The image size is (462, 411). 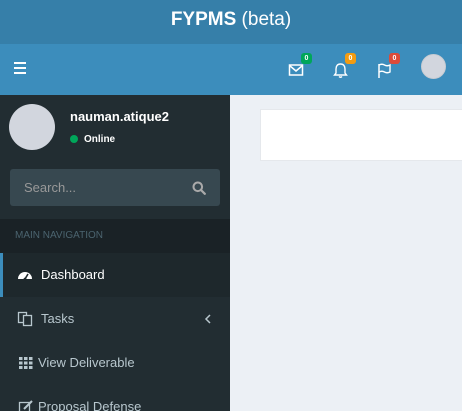 What do you see at coordinates (231, 69) in the screenshot?
I see `top-navbar: 0 0 0` at bounding box center [231, 69].